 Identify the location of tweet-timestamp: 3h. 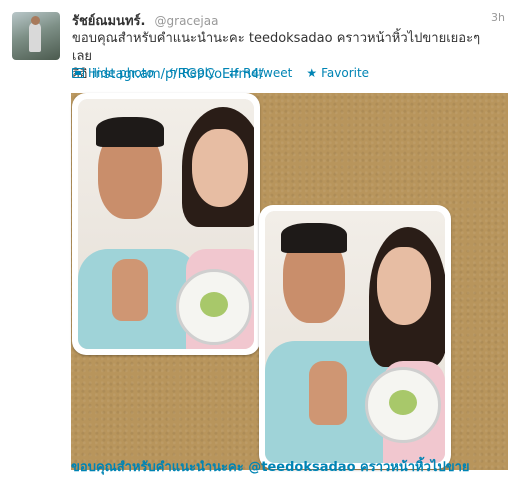
(498, 17).